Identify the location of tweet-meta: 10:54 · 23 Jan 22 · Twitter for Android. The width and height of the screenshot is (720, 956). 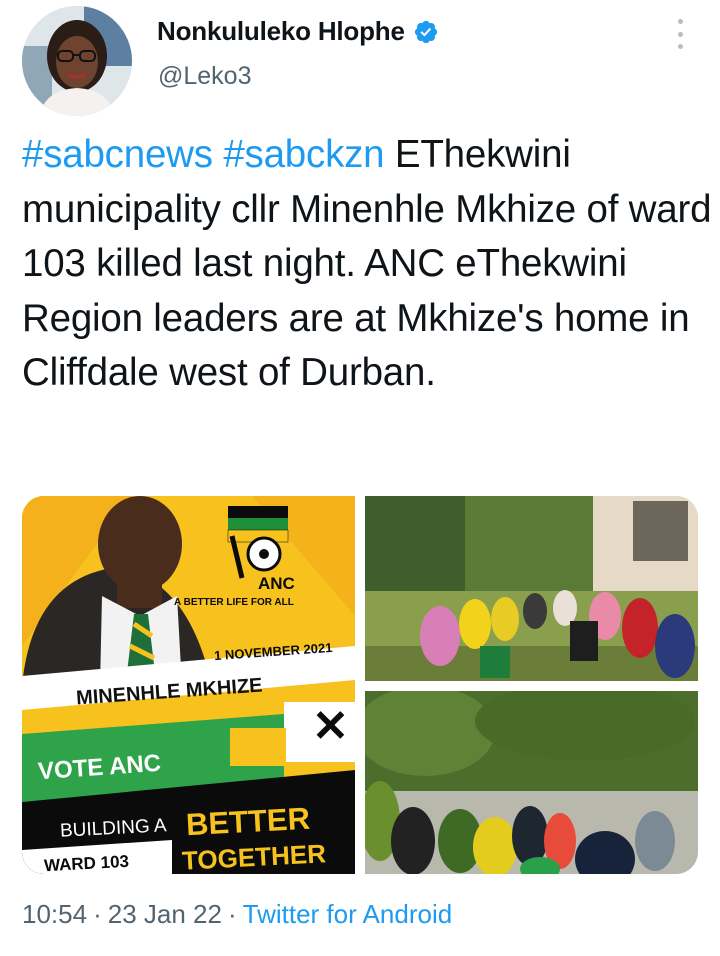
(237, 914).